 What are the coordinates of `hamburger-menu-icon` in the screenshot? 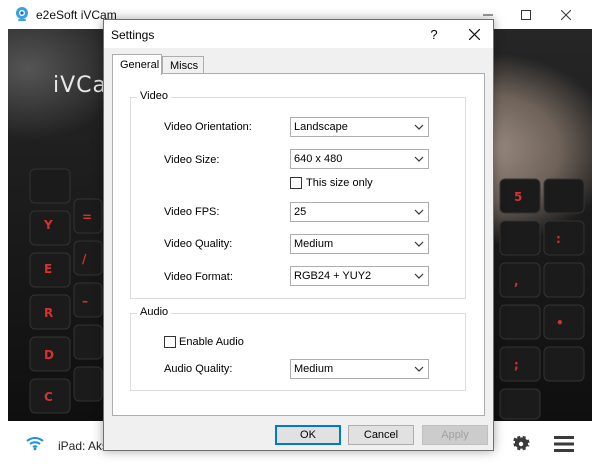 It's located at (564, 445).